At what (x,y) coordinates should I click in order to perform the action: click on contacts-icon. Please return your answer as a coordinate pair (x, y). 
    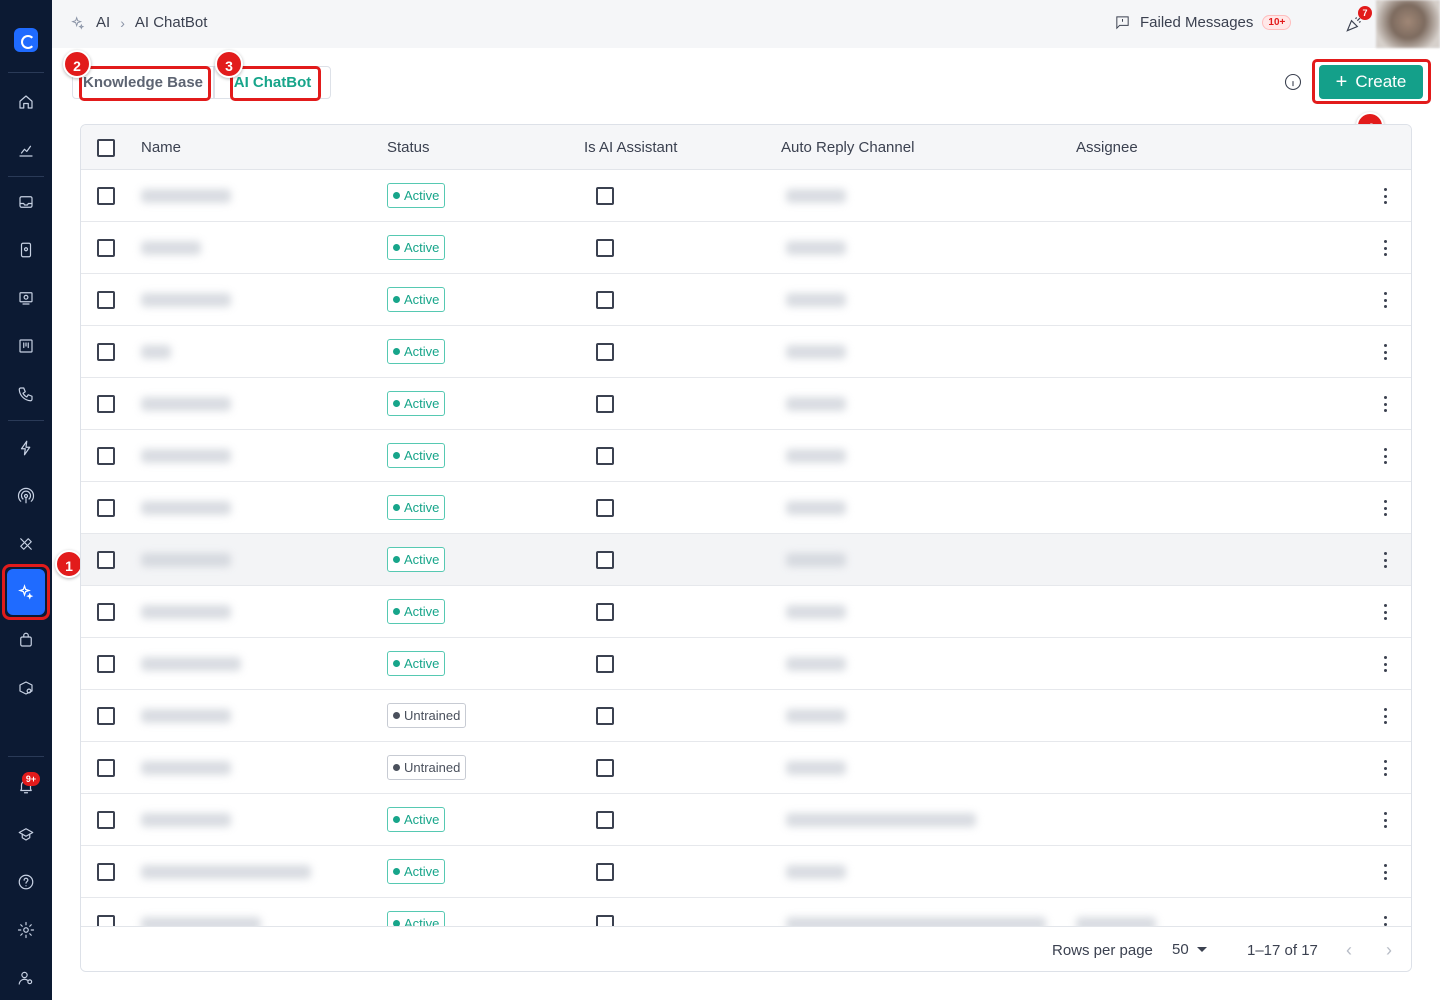
    Looking at the image, I should click on (26, 250).